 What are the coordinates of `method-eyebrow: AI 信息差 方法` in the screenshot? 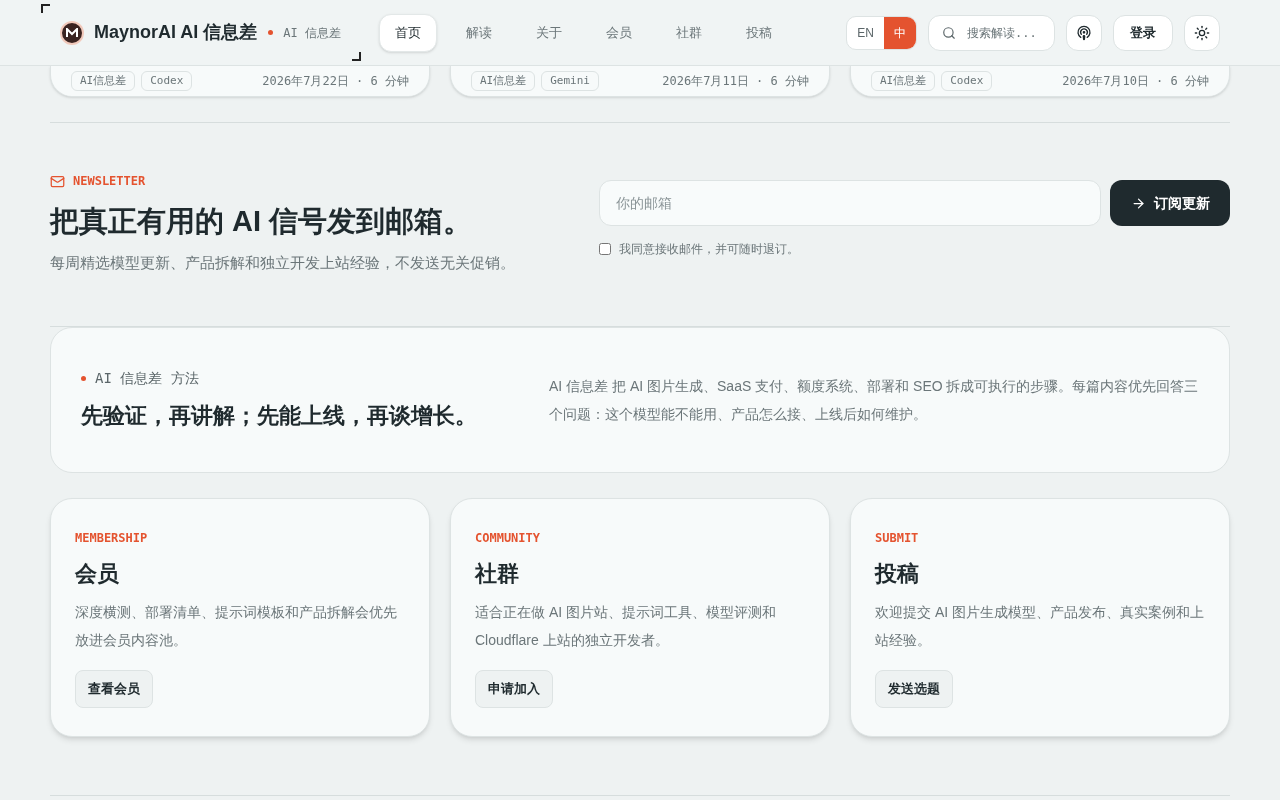 It's located at (147, 378).